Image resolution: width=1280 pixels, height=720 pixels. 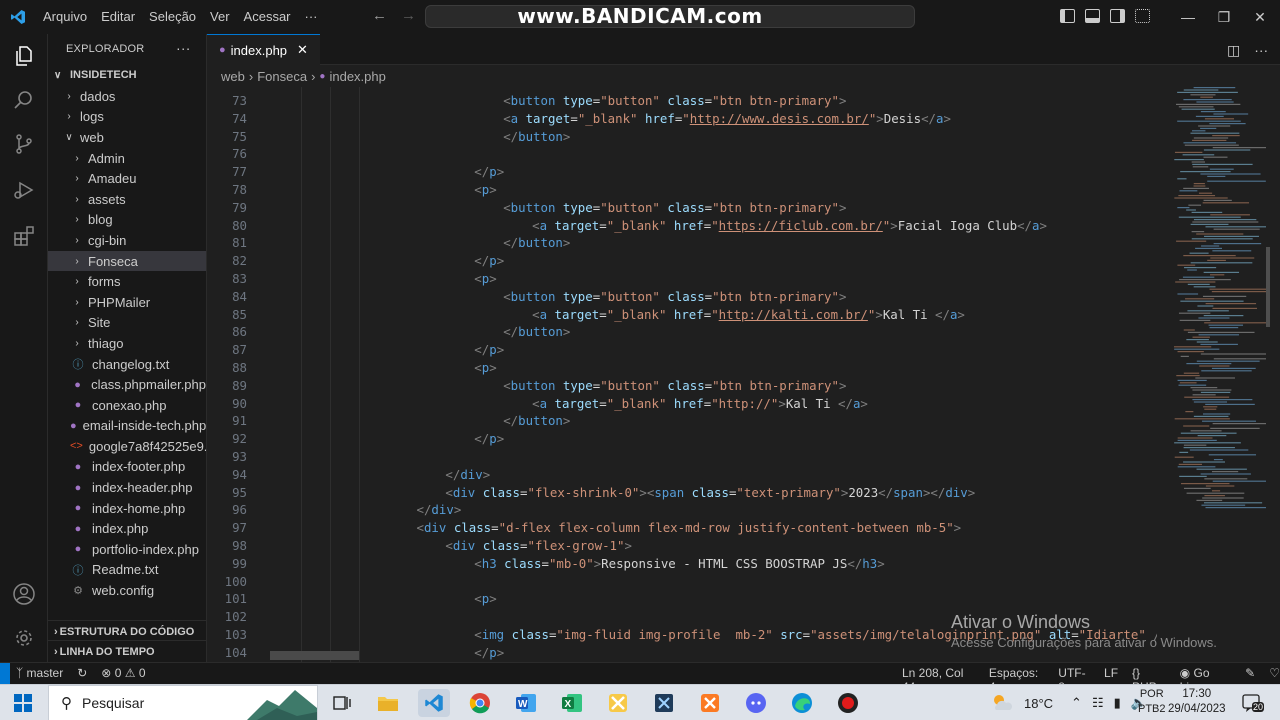 I want to click on discord-icon, so click(x=756, y=703).